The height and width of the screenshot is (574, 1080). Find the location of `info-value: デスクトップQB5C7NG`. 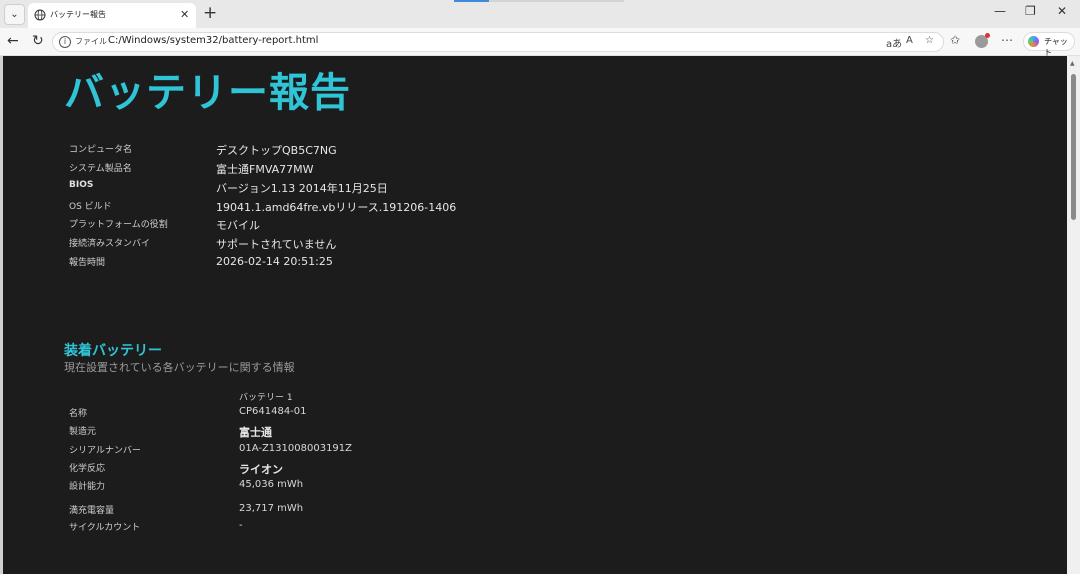

info-value: デスクトップQB5C7NG is located at coordinates (276, 150).